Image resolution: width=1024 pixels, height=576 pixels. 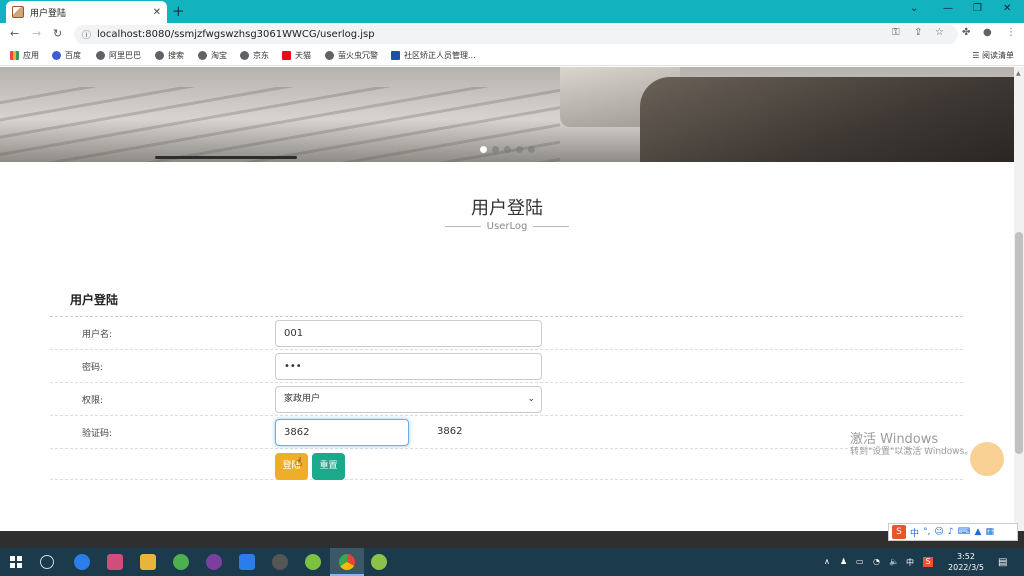 I want to click on profile-icon: ●, so click(x=987, y=32).